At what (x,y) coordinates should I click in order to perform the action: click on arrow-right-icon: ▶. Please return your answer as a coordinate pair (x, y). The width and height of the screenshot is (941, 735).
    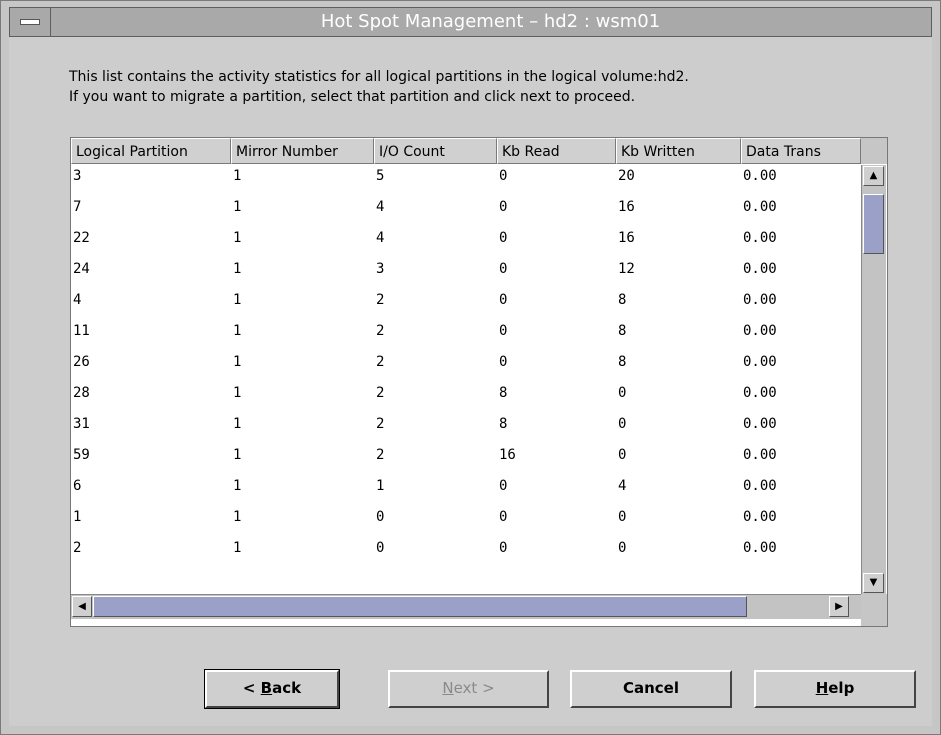
    Looking at the image, I should click on (839, 606).